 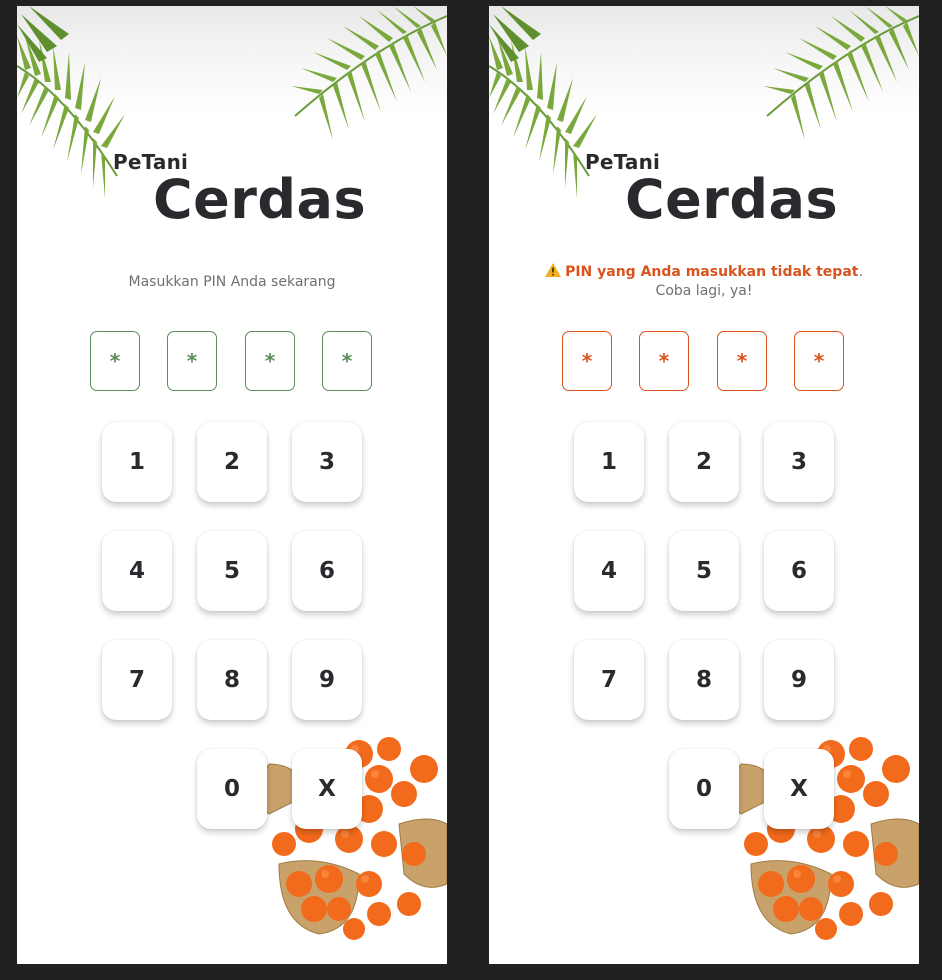 What do you see at coordinates (712, 272) in the screenshot?
I see `error-message-strong: PIN yang Anda masukkan tidak tepat` at bounding box center [712, 272].